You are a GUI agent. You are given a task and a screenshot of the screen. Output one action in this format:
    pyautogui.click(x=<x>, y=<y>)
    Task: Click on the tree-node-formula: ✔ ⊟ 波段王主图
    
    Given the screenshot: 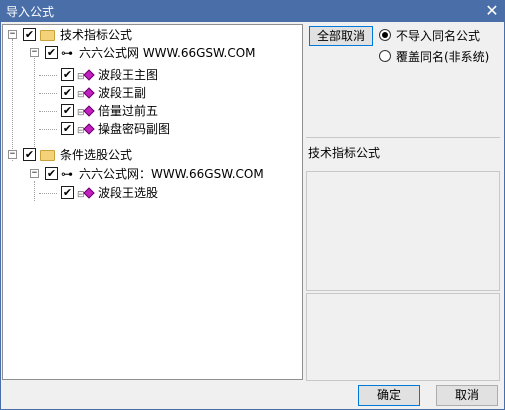 What is the action you would take?
    pyautogui.click(x=152, y=75)
    